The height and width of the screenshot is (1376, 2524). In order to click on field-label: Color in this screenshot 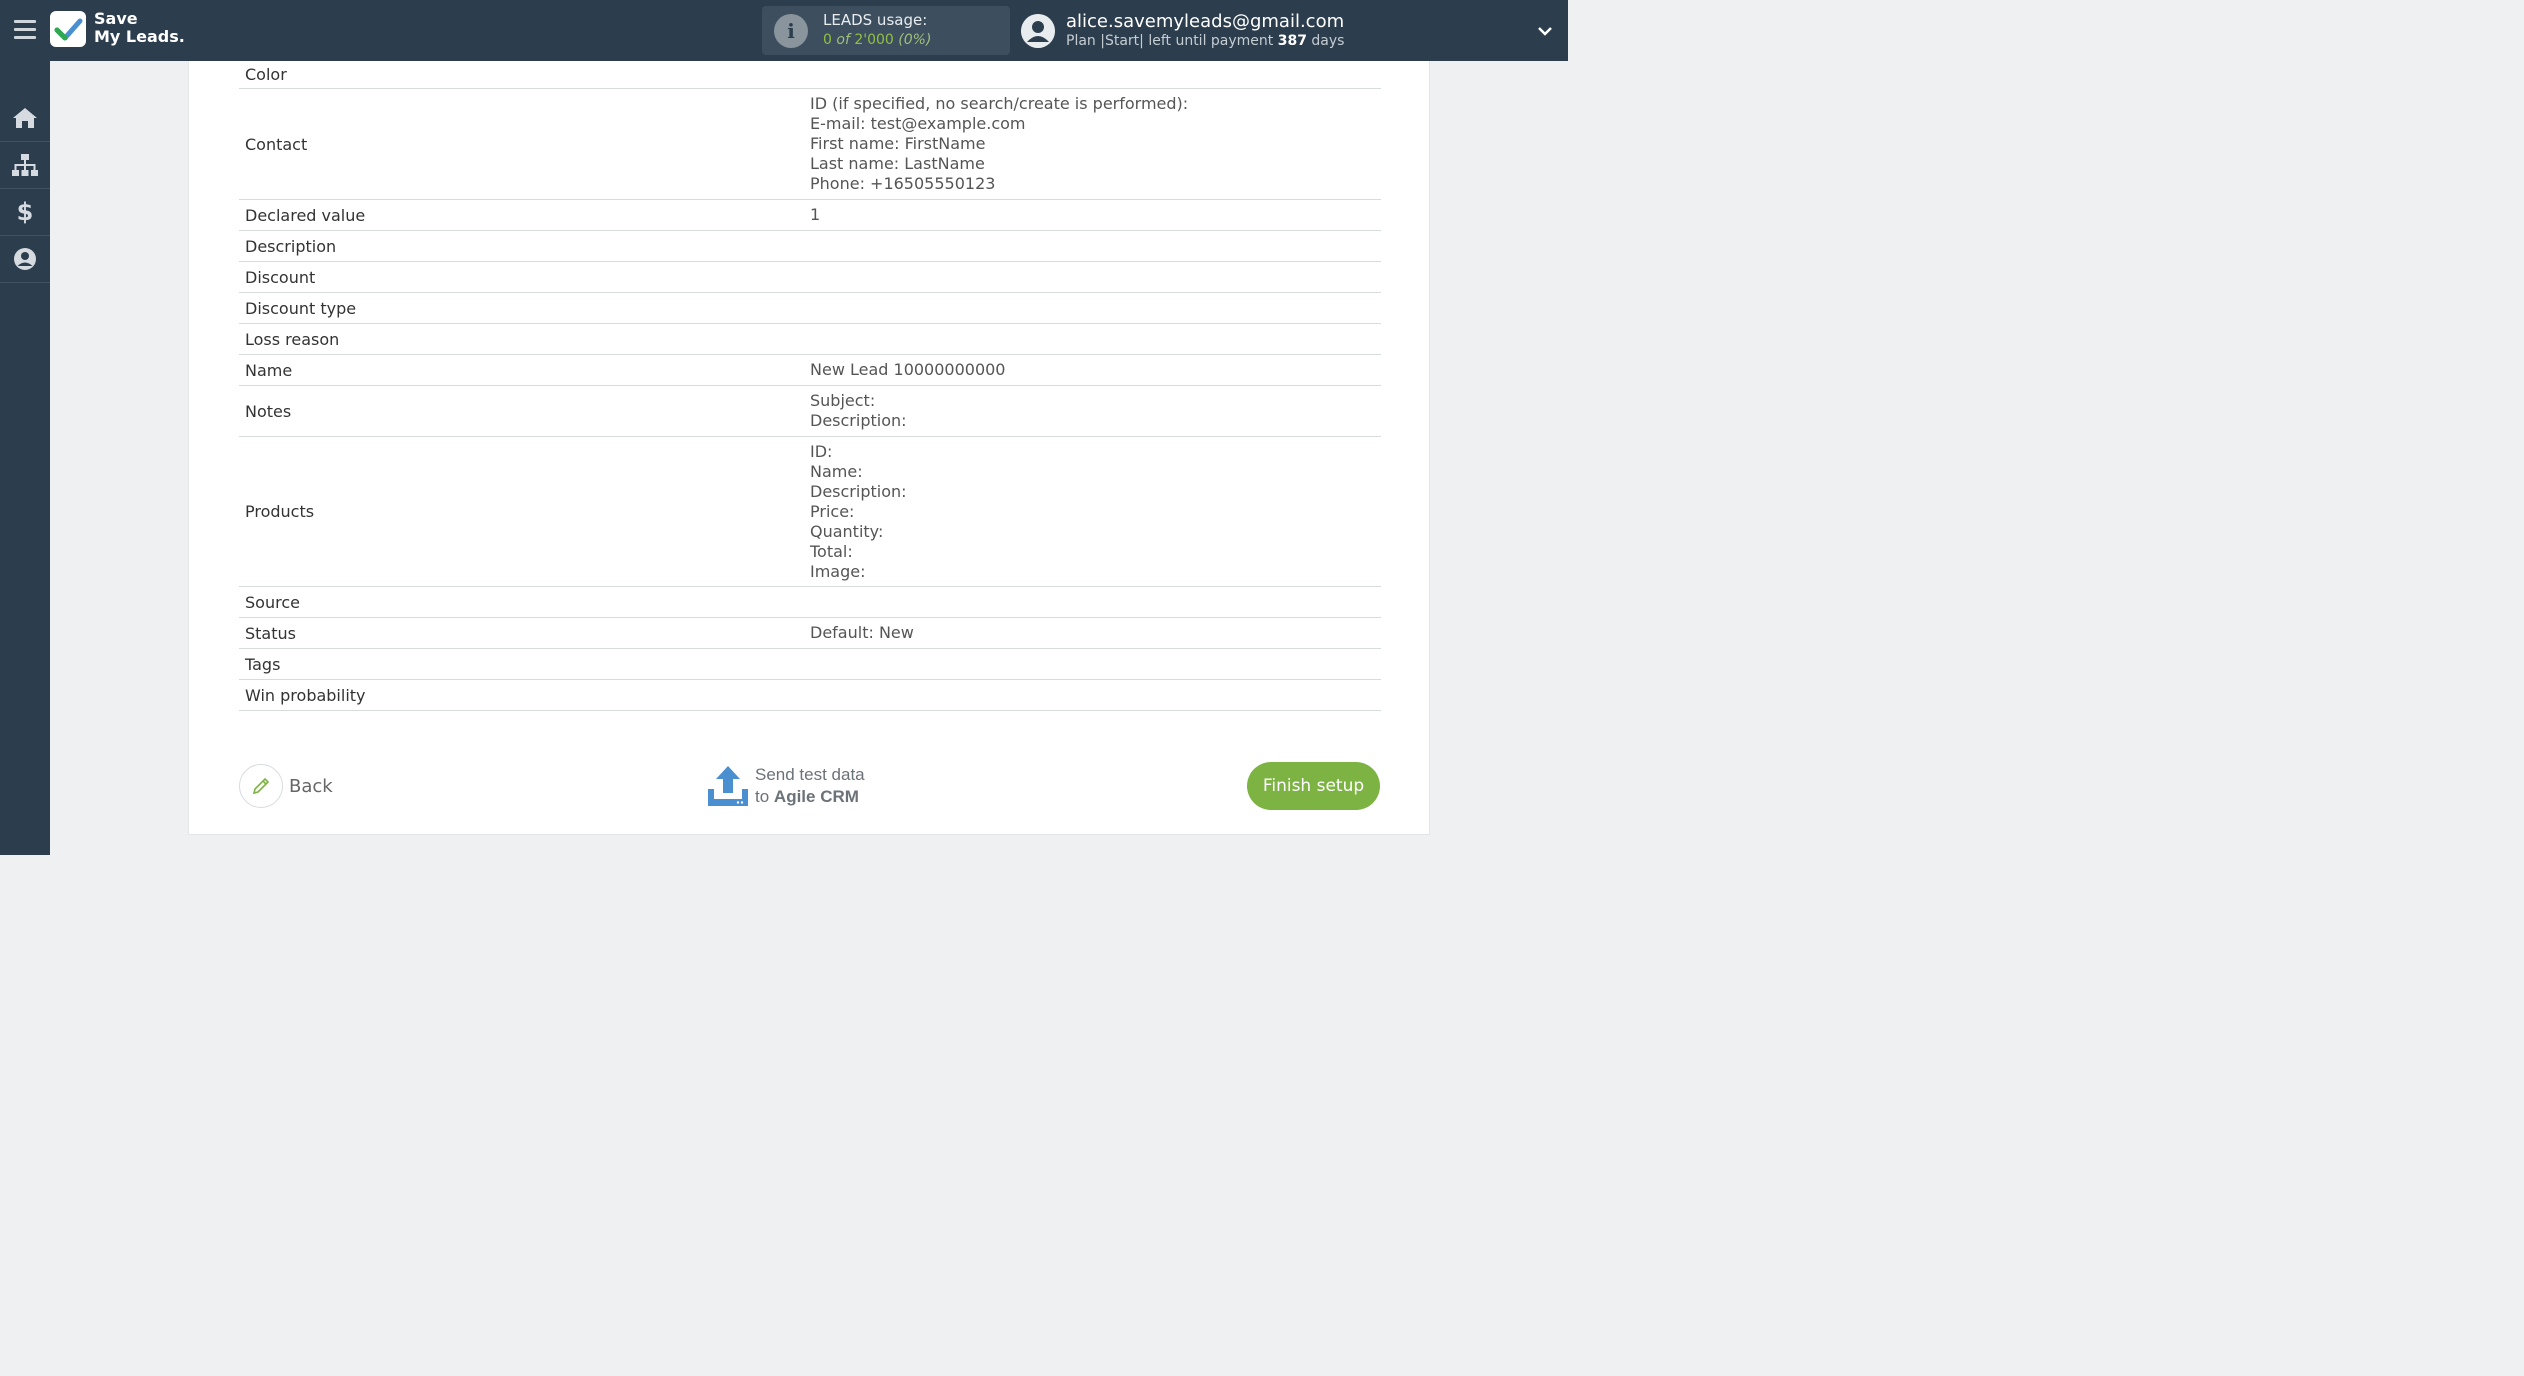, I will do `click(266, 74)`.